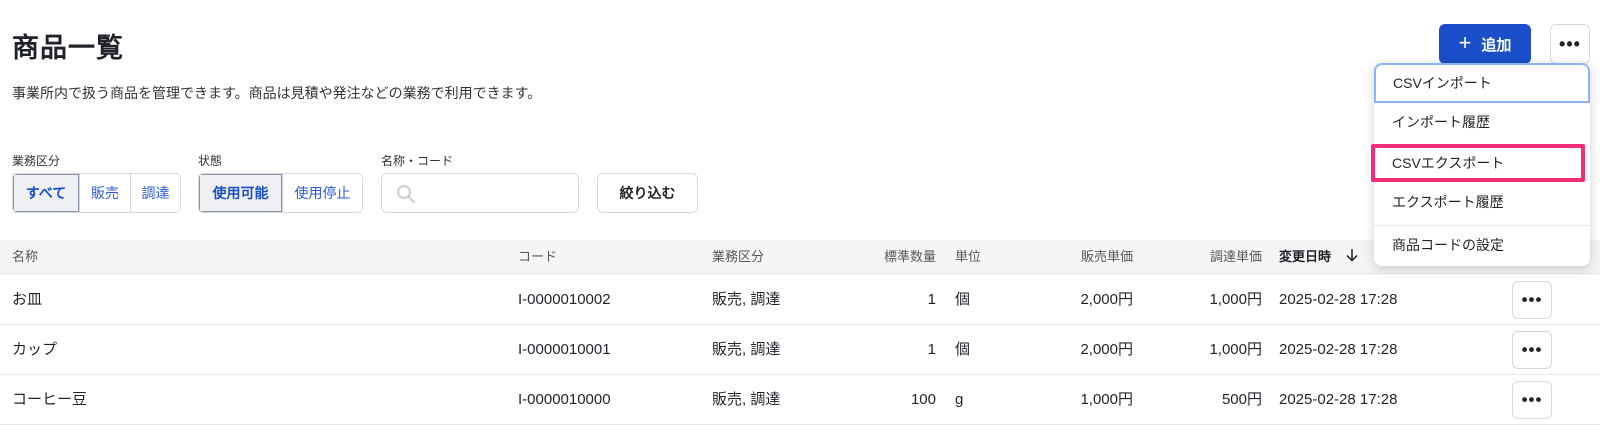 The height and width of the screenshot is (427, 1600). Describe the element at coordinates (1106, 399) in the screenshot. I see `cell-sales-price: 1,000円` at that location.